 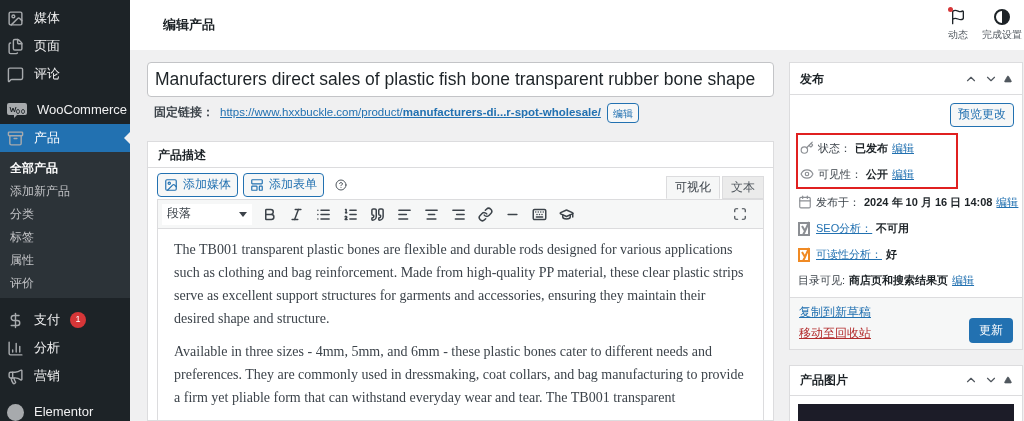 What do you see at coordinates (871, 148) in the screenshot?
I see `field-value: 已发布` at bounding box center [871, 148].